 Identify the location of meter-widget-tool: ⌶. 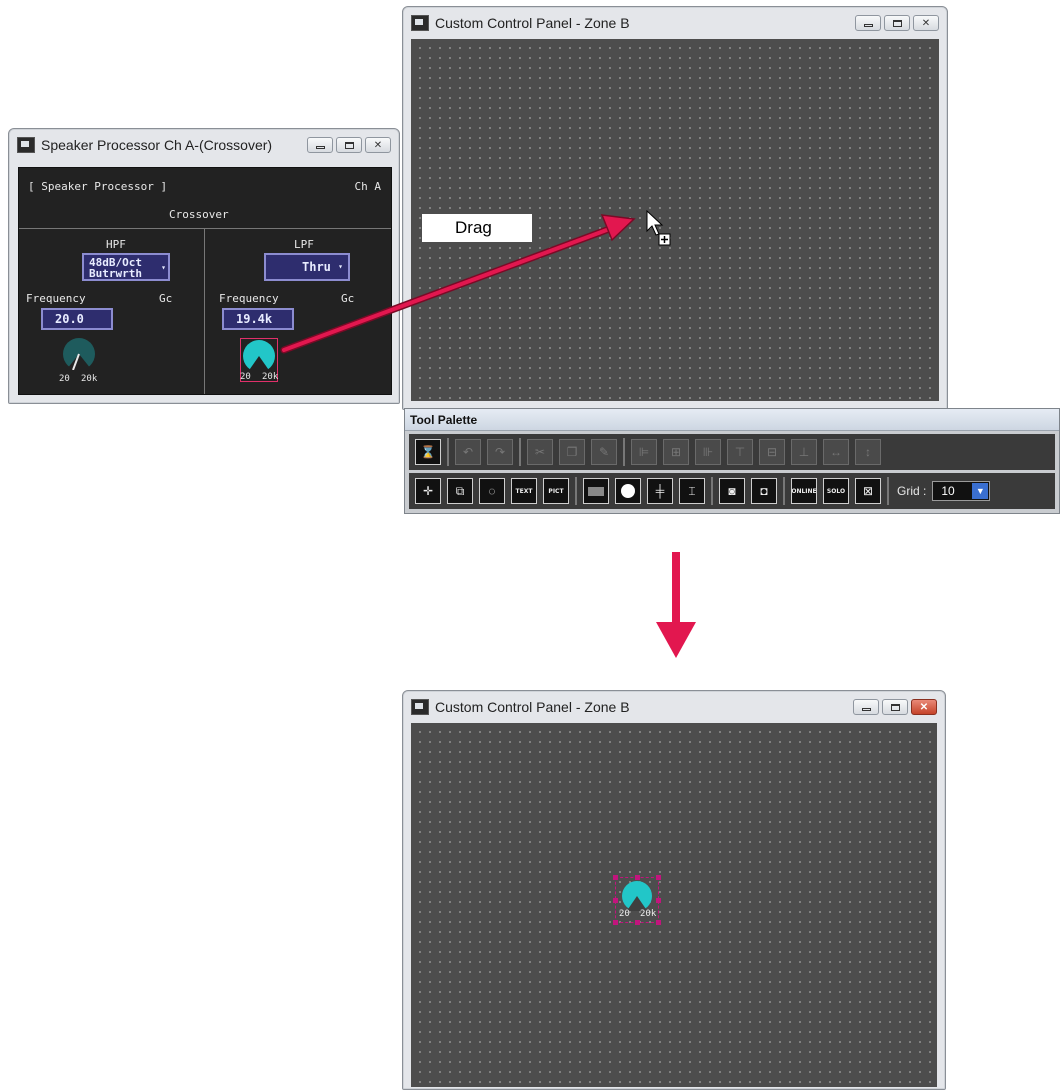
(692, 491).